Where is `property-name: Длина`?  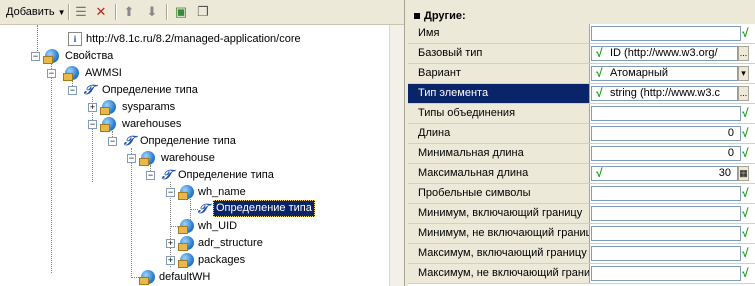 property-name: Длина is located at coordinates (499, 133).